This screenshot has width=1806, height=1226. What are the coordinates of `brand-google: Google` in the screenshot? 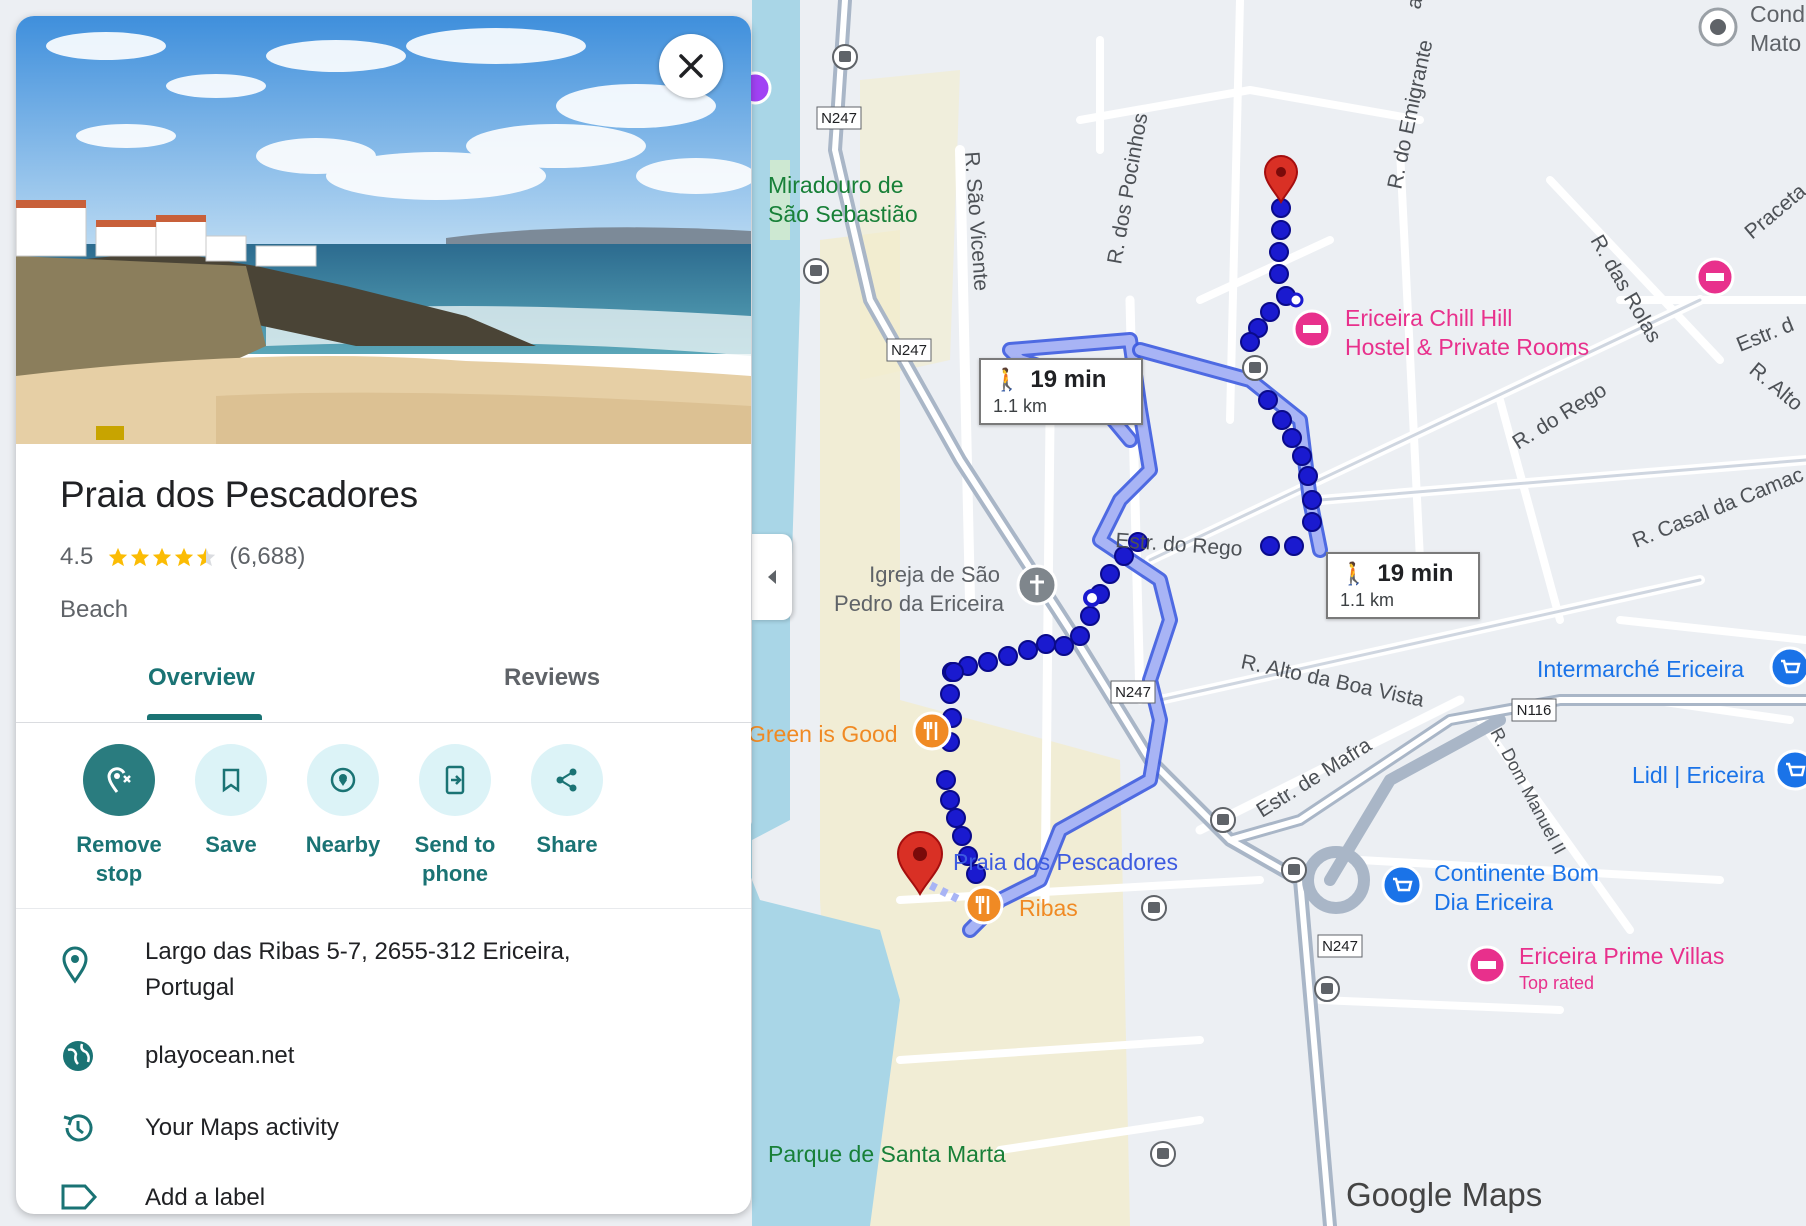 It's located at (1399, 1194).